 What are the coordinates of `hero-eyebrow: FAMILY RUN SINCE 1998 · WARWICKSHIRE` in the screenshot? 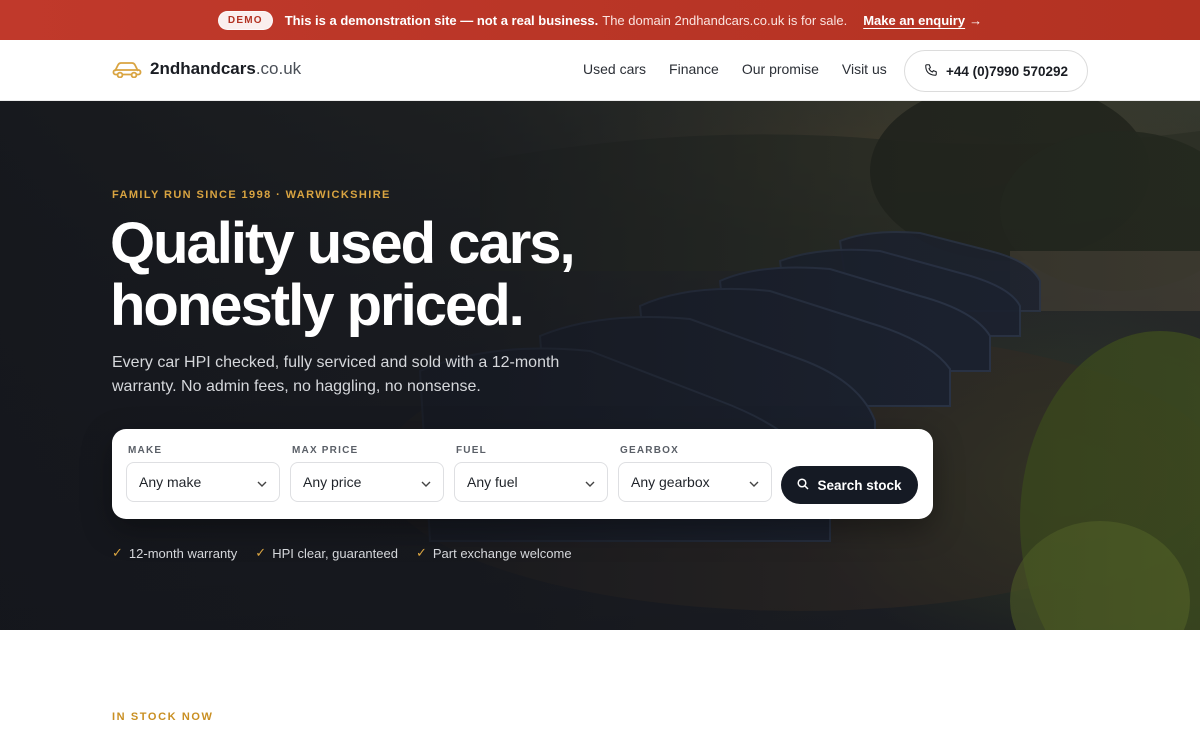 It's located at (251, 195).